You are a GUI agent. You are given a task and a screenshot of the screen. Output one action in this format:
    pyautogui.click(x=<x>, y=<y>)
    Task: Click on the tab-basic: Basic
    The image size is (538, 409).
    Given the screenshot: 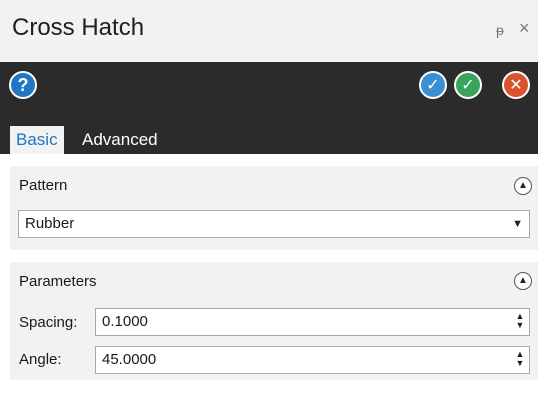 What is the action you would take?
    pyautogui.click(x=37, y=140)
    